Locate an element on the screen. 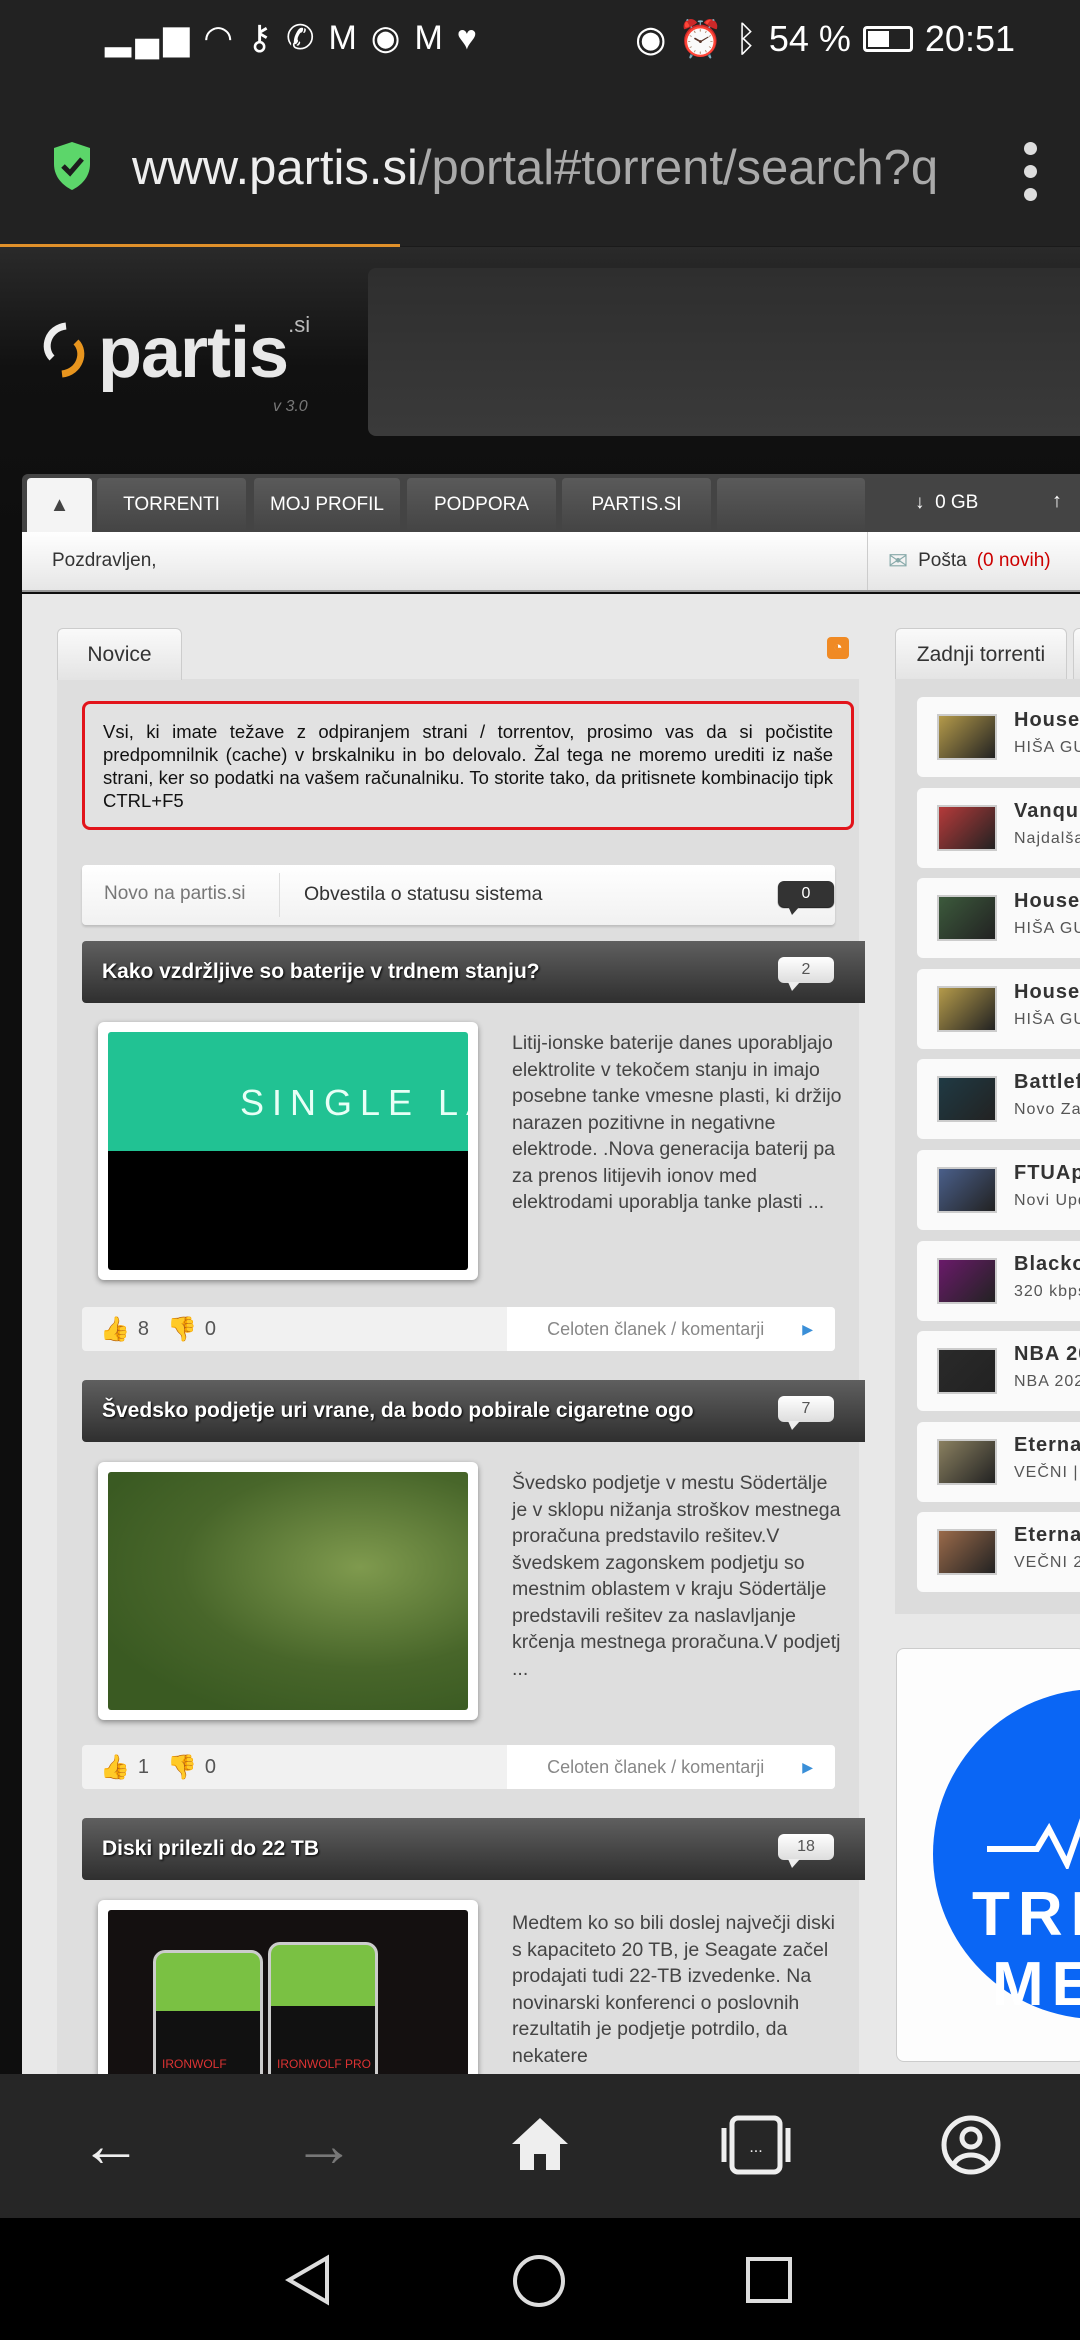 This screenshot has height=2340, width=1080. browser-menu-button is located at coordinates (1030, 171).